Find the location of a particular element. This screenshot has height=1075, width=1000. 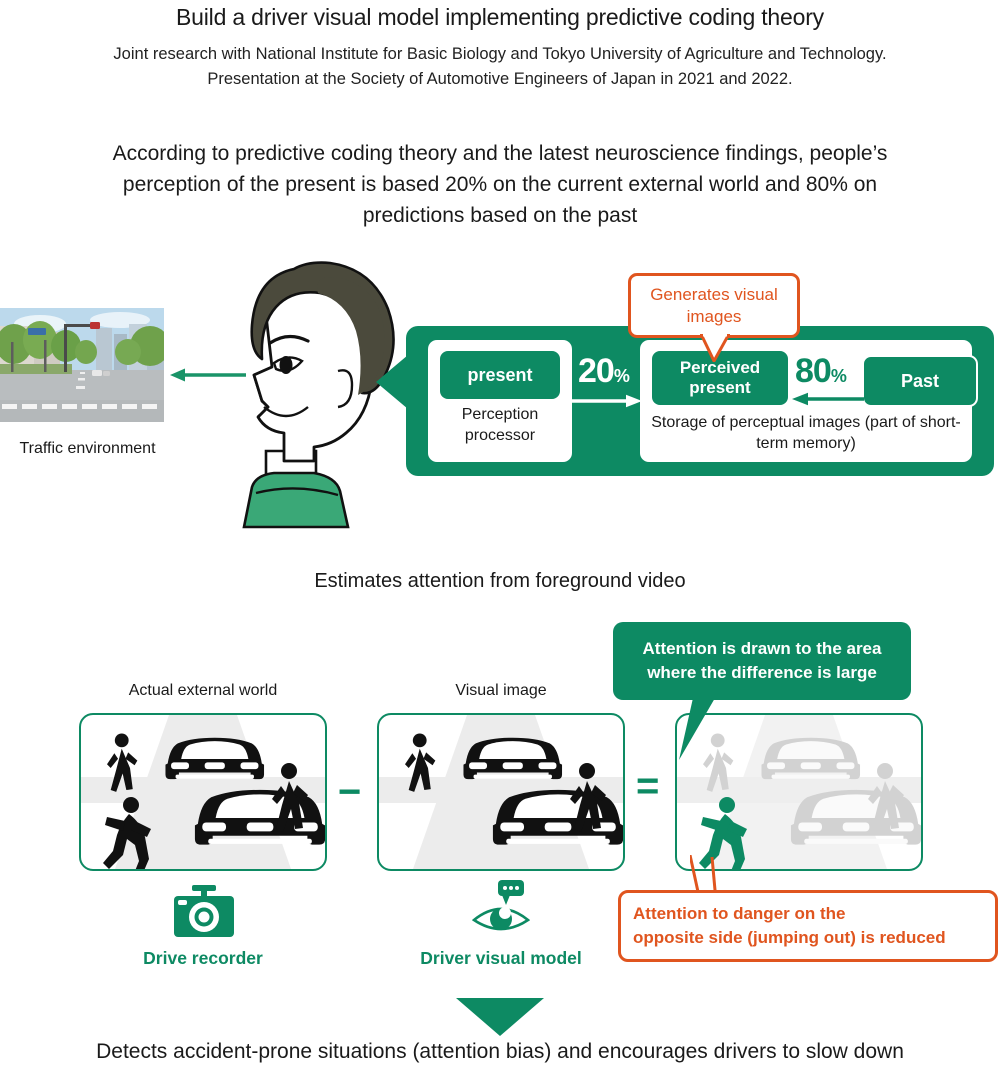

caption-drive-recorder: Drive recorder is located at coordinates (203, 958).